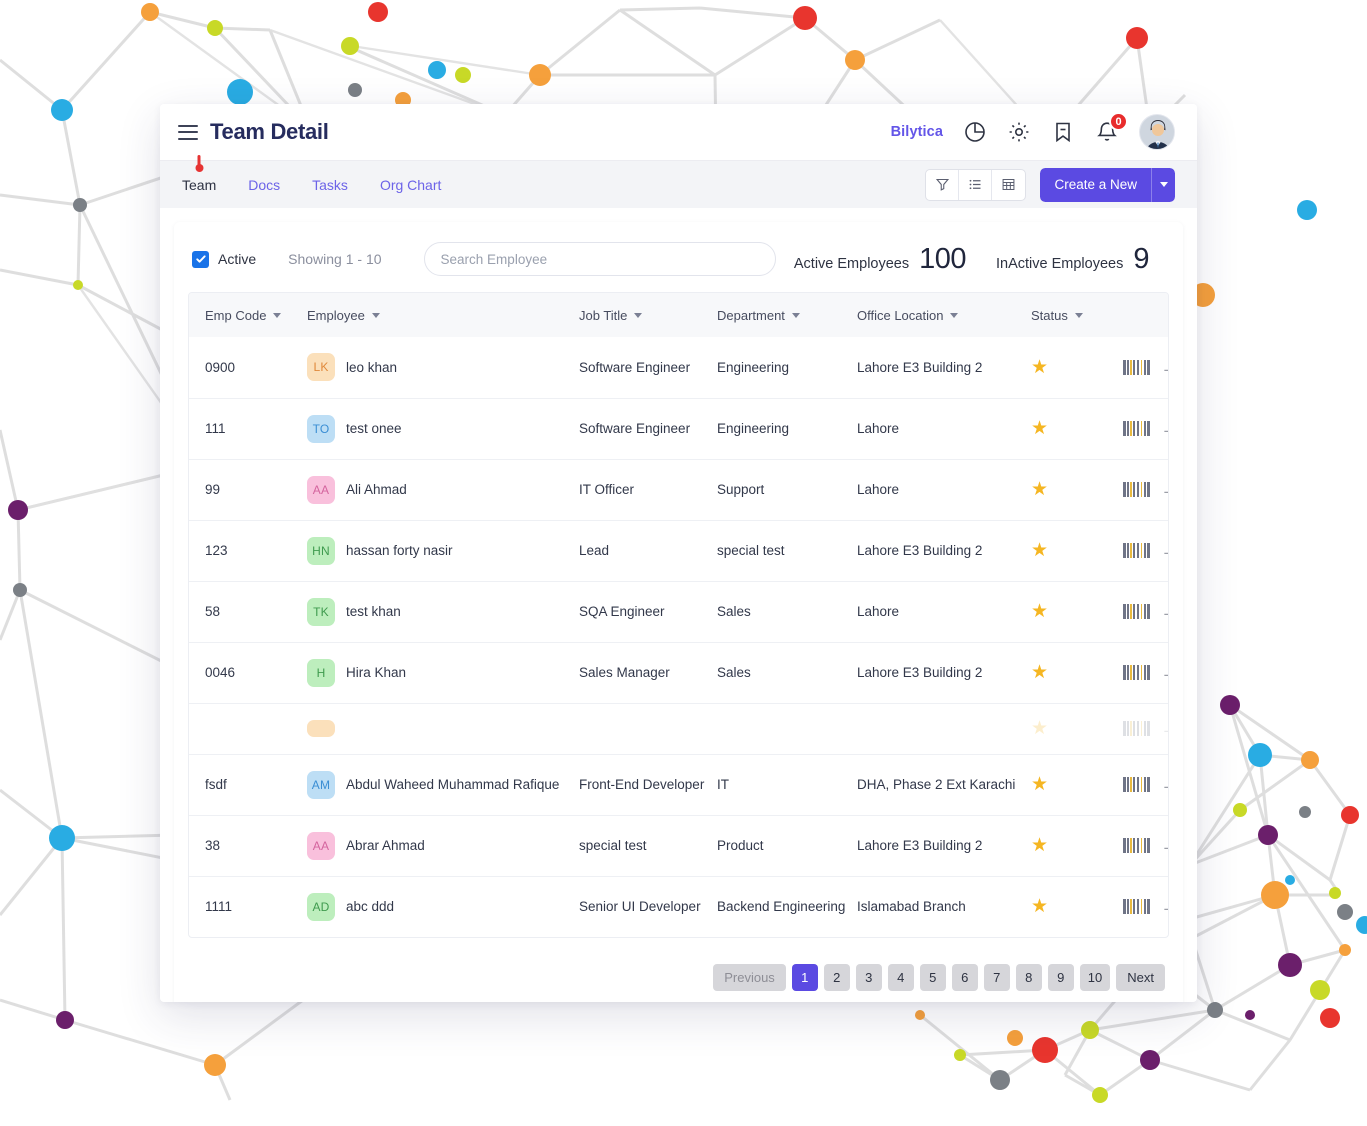 The image size is (1367, 1126). What do you see at coordinates (200, 259) in the screenshot?
I see `active-checkbox` at bounding box center [200, 259].